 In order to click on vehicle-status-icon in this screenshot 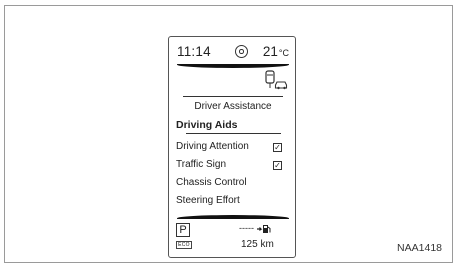, I will do `click(241, 51)`.